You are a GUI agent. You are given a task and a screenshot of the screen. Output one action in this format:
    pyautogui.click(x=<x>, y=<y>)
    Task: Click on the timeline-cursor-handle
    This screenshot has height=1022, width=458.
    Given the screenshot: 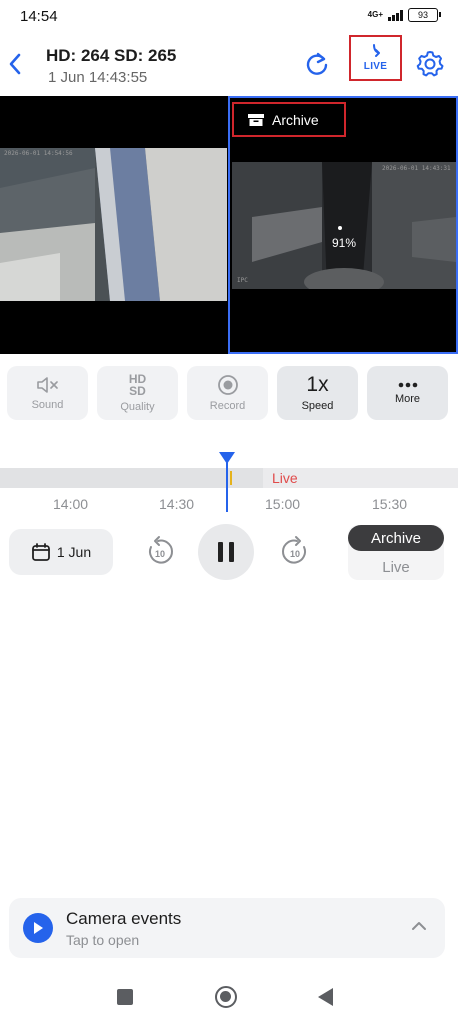 What is the action you would take?
    pyautogui.click(x=227, y=458)
    